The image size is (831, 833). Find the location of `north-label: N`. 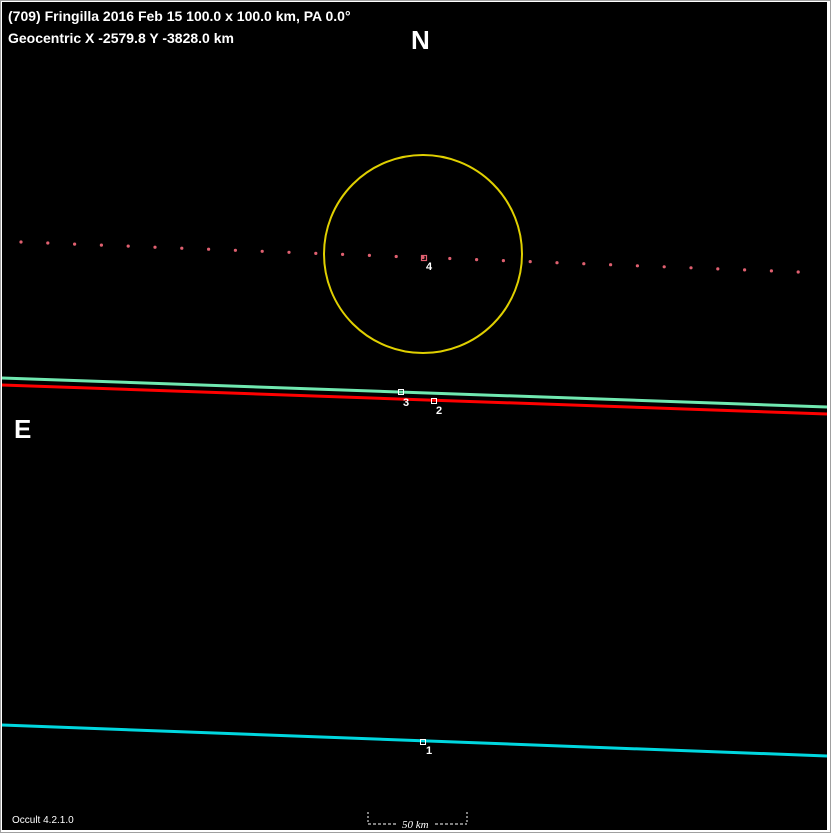

north-label: N is located at coordinates (420, 40).